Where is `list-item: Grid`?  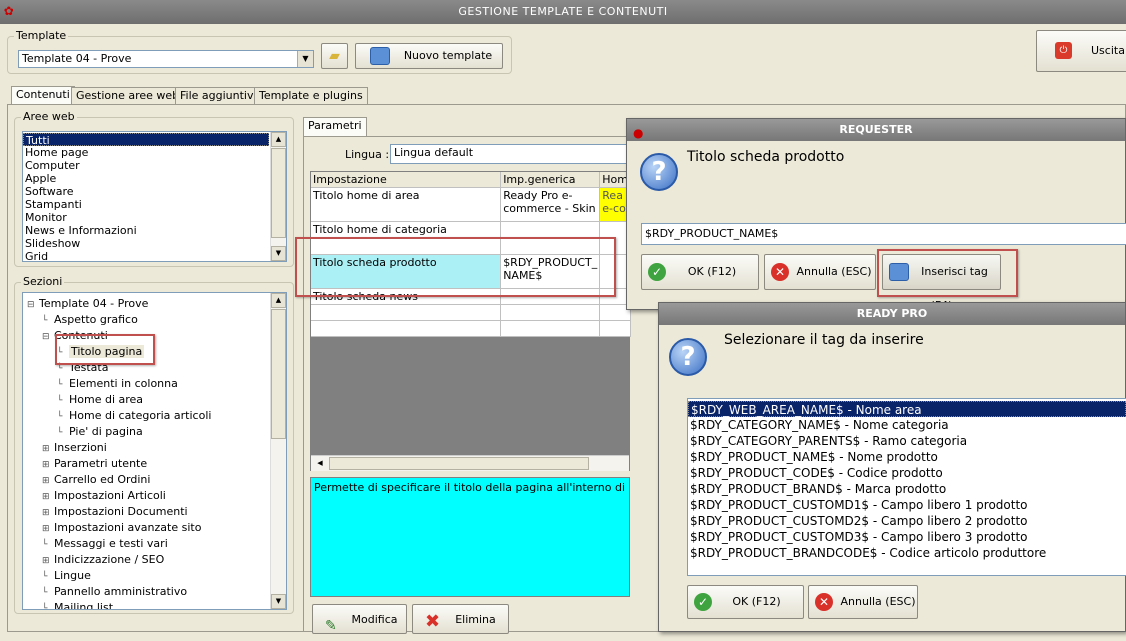
list-item: Grid is located at coordinates (154, 256).